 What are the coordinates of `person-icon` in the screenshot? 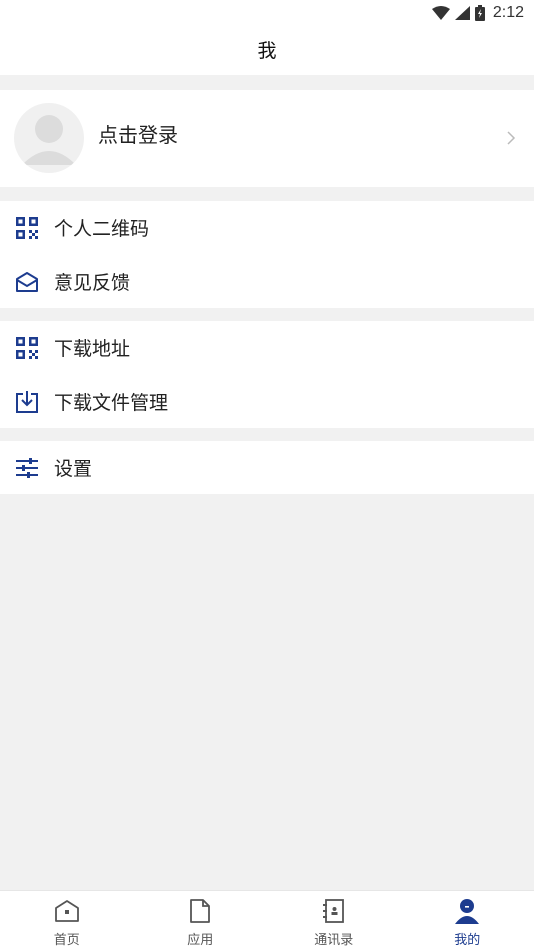 It's located at (467, 911).